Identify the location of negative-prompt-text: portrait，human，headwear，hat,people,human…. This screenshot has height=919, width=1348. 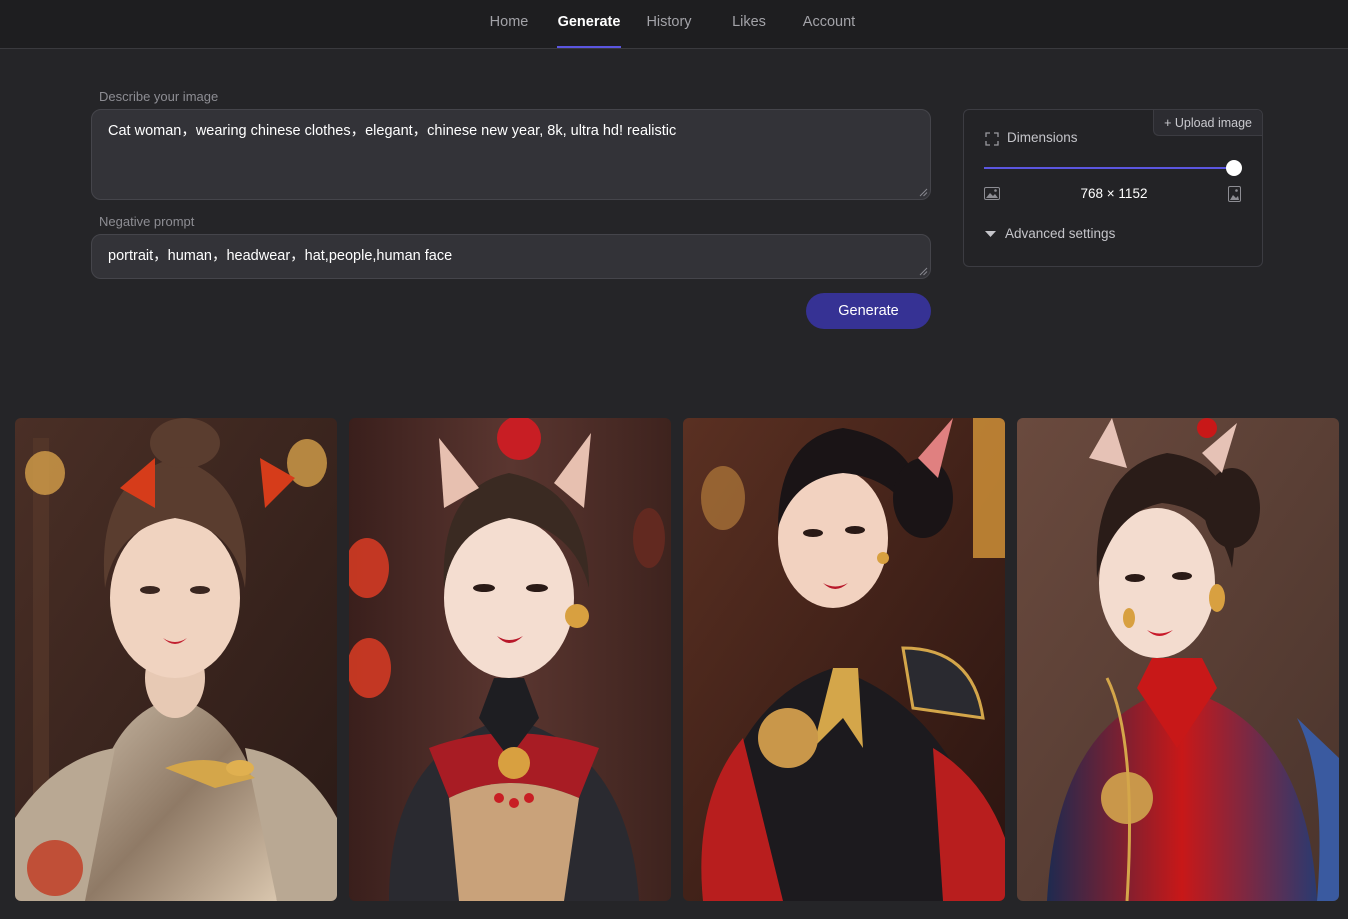
(280, 256).